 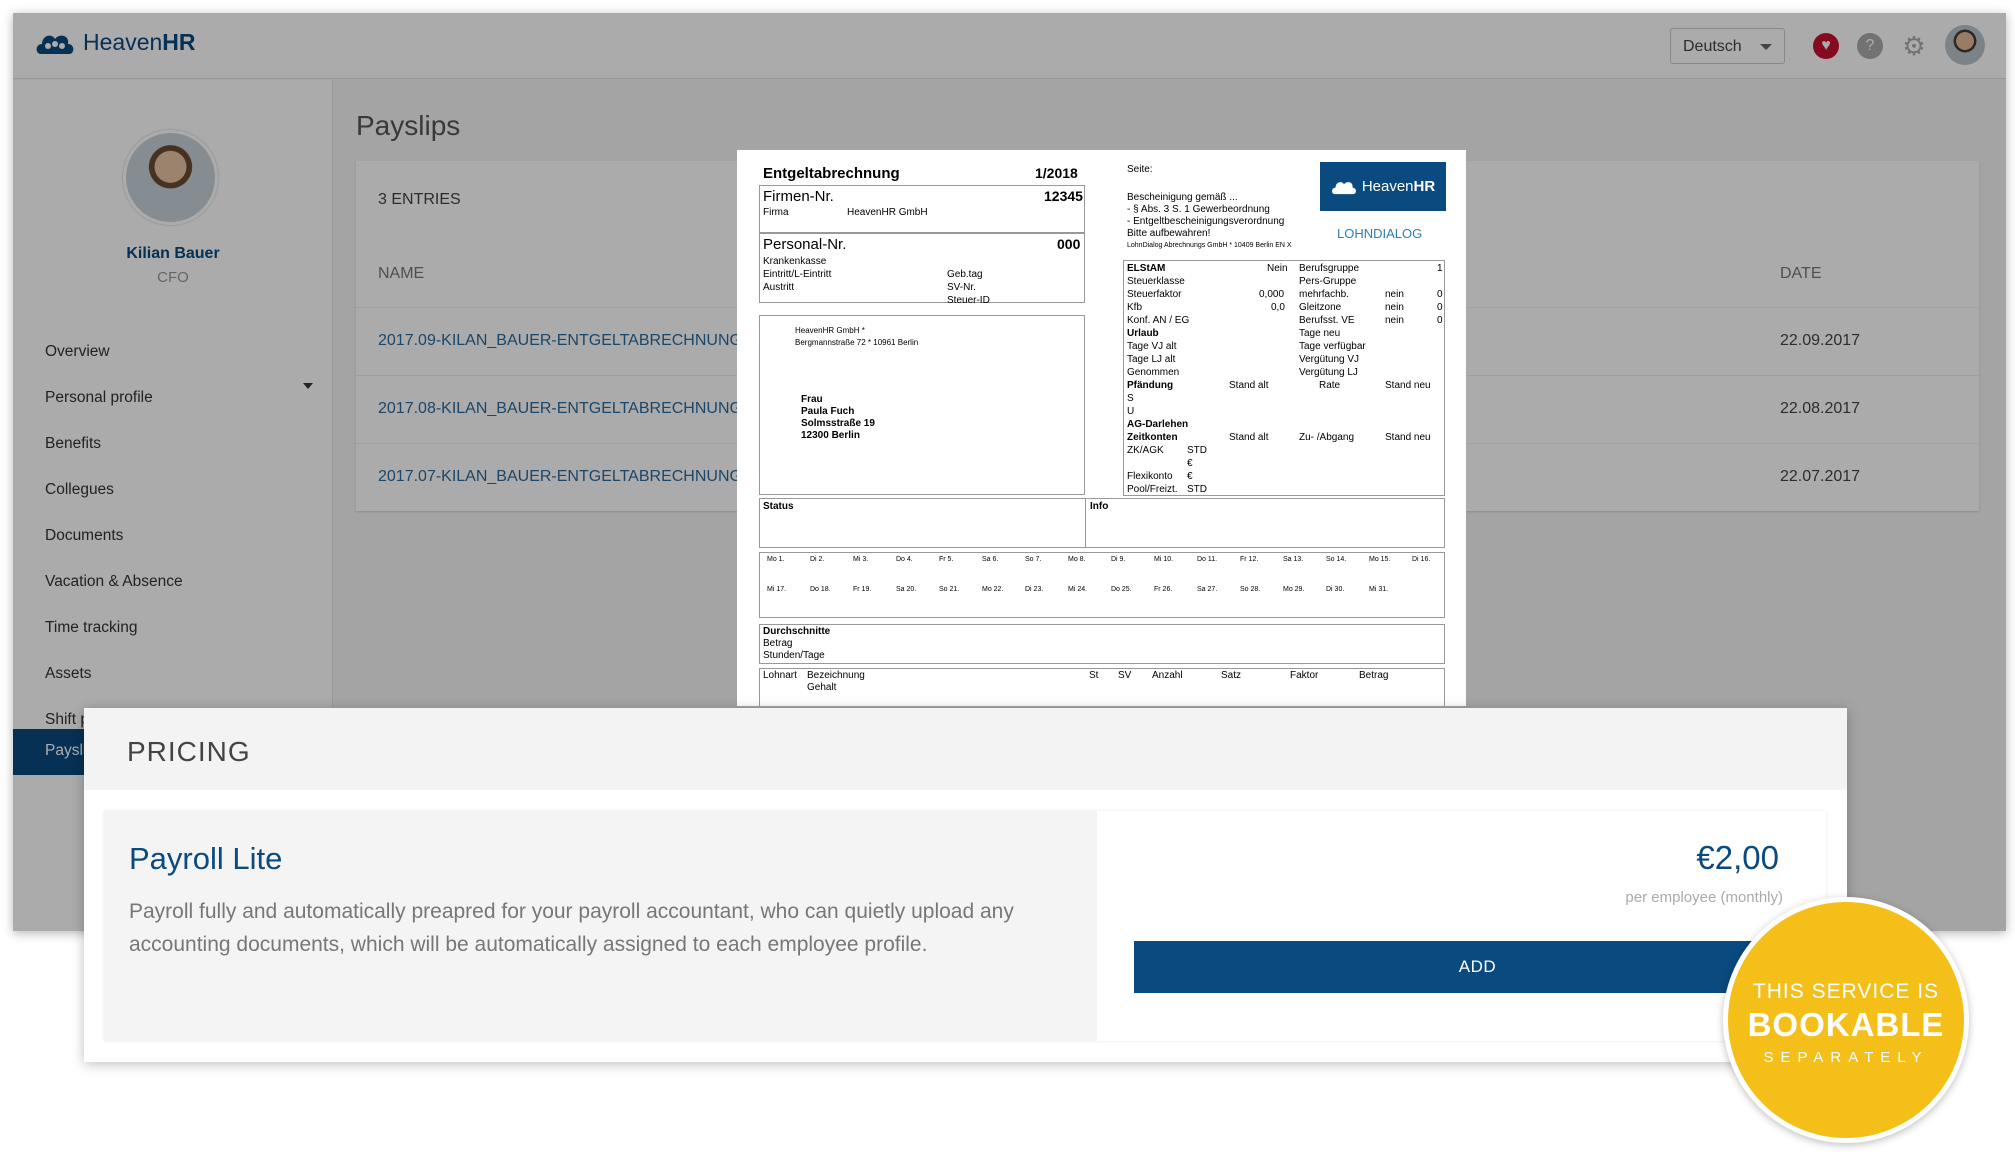 I want to click on add-button: ADD, so click(x=1477, y=967).